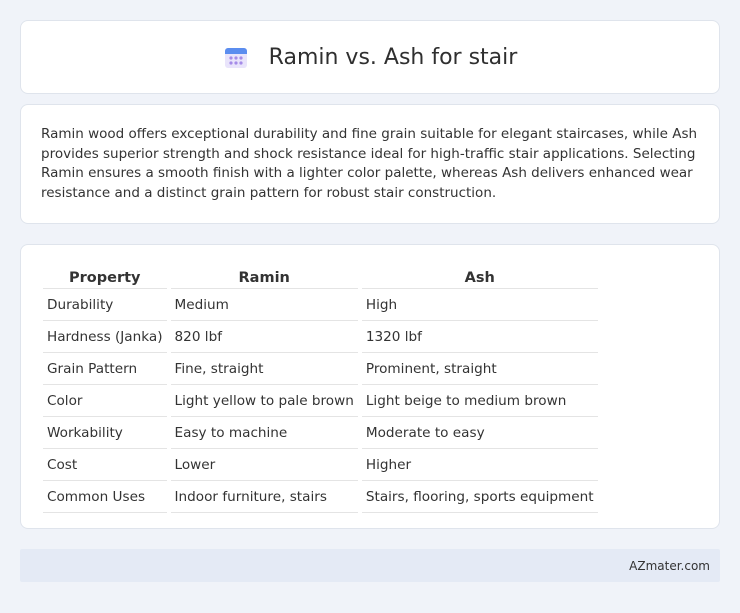 This screenshot has height=613, width=740. I want to click on cell-ramin: Fine, straight, so click(264, 370).